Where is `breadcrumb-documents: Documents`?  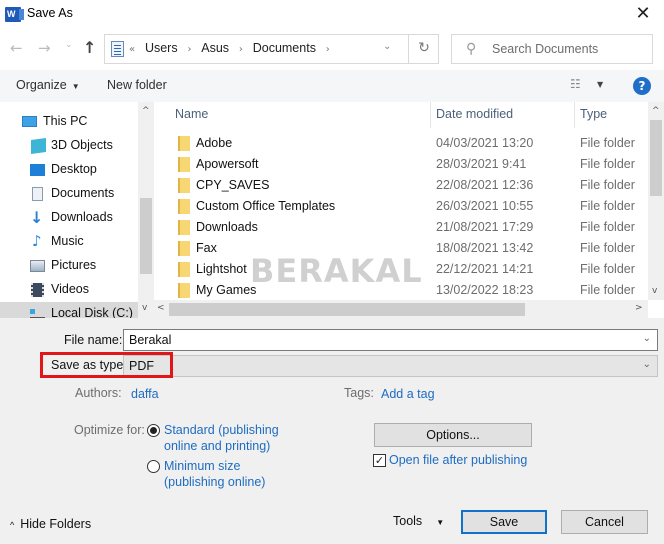 breadcrumb-documents: Documents is located at coordinates (284, 48).